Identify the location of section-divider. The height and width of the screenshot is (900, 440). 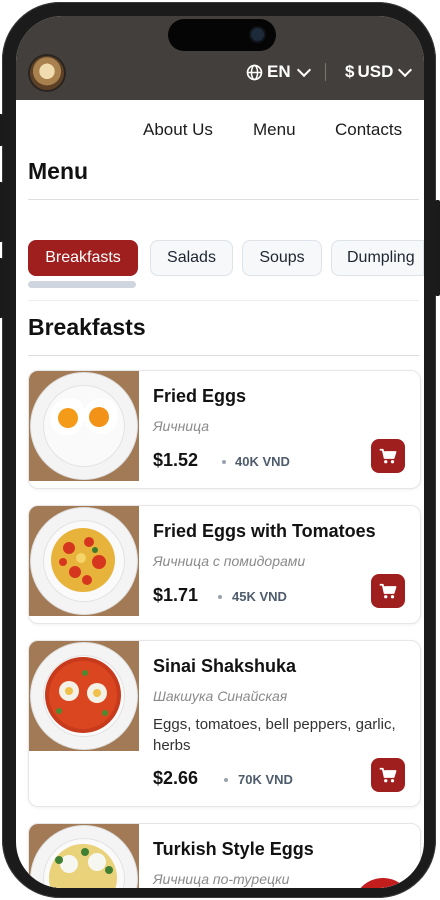
(223, 355).